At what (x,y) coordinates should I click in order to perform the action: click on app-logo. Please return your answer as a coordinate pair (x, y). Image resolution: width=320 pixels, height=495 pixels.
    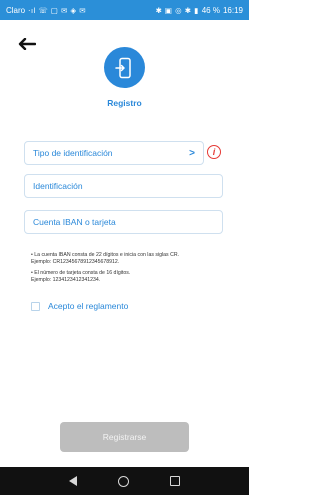
    Looking at the image, I should click on (124, 67).